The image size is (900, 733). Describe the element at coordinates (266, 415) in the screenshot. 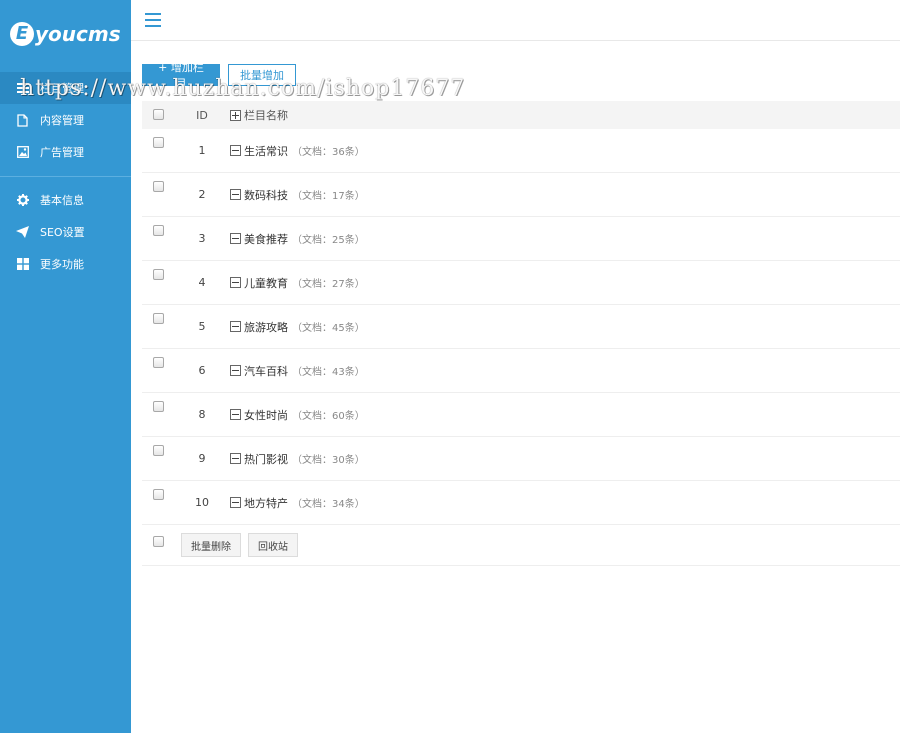

I see `column-name-link: 女性时尚` at that location.